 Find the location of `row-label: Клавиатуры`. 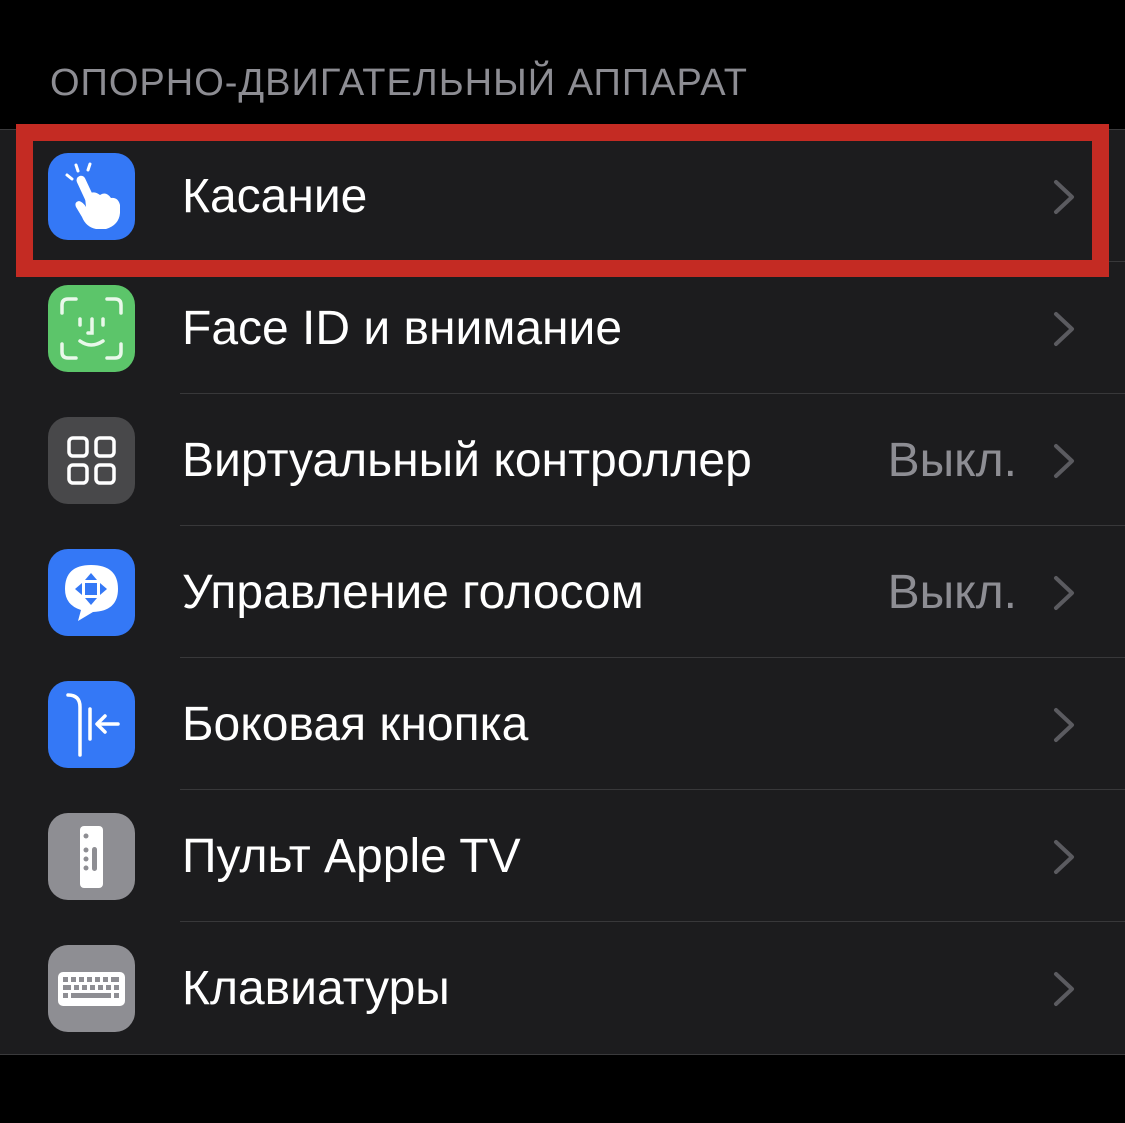

row-label: Клавиатуры is located at coordinates (316, 988).